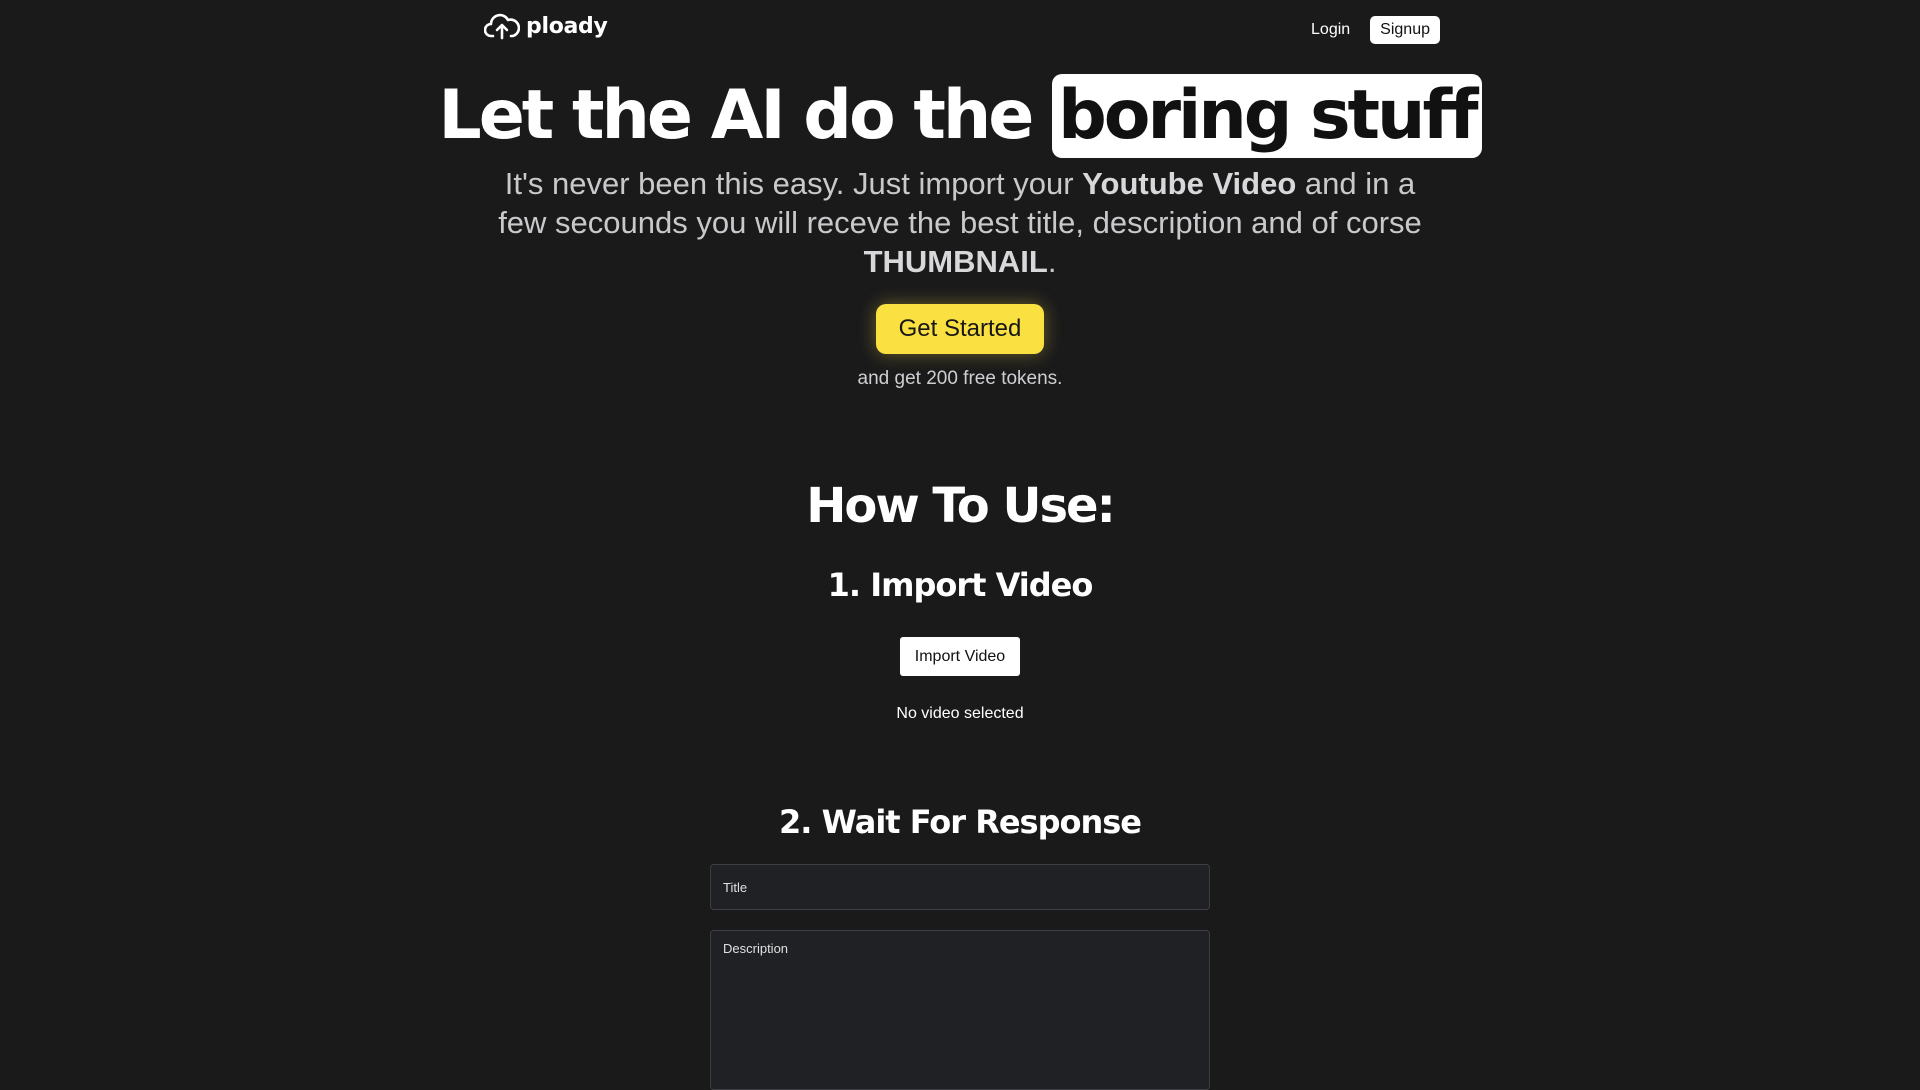  What do you see at coordinates (960, 656) in the screenshot?
I see `import-video-button: Import Video` at bounding box center [960, 656].